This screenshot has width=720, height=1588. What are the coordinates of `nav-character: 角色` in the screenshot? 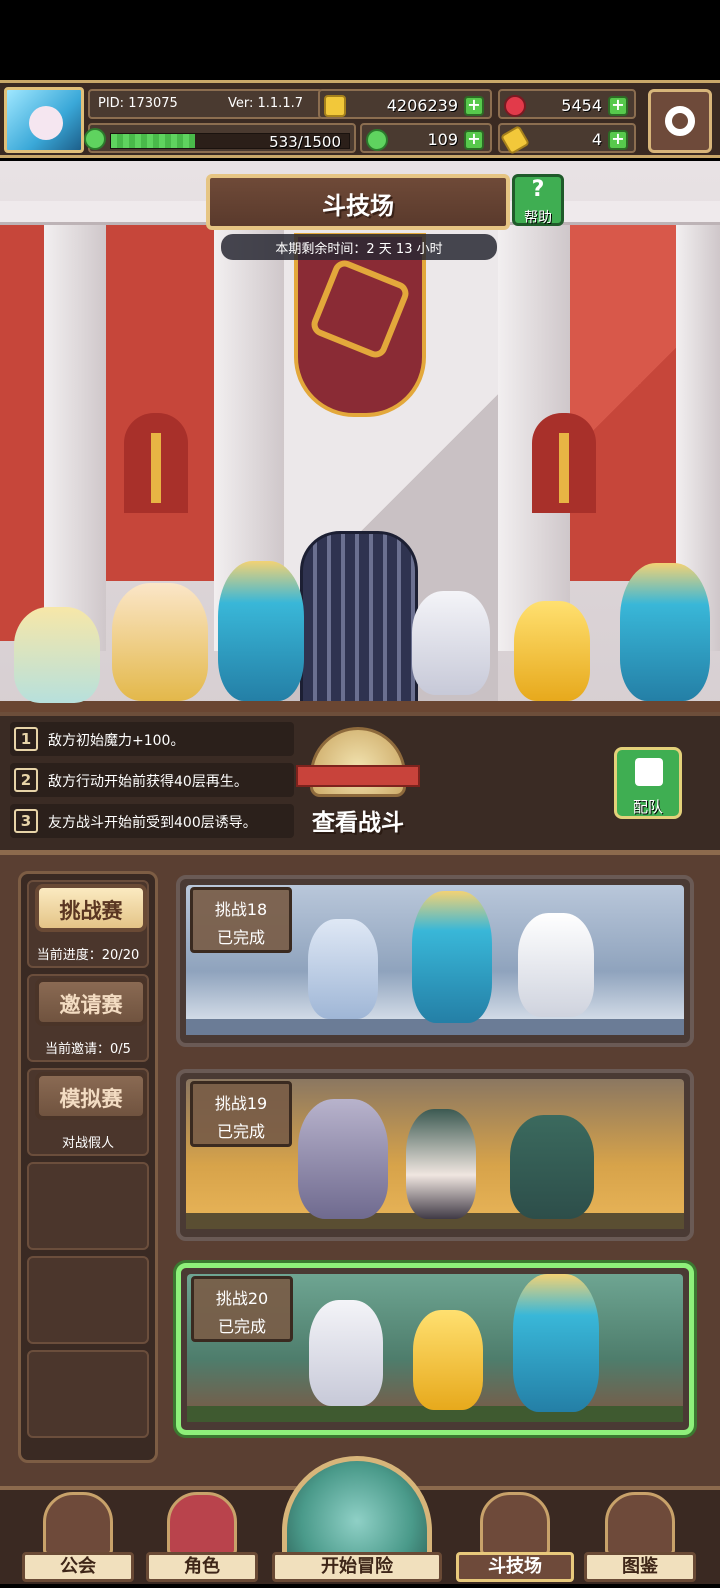 It's located at (202, 1539).